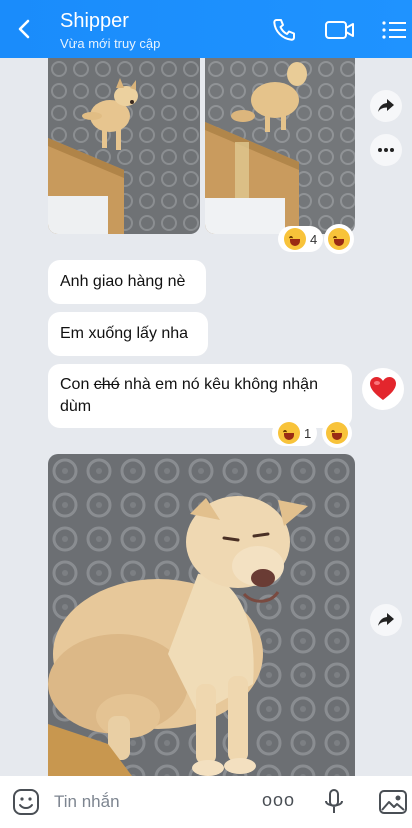 This screenshot has width=412, height=828. Describe the element at coordinates (334, 802) in the screenshot. I see `microphone-icon` at that location.